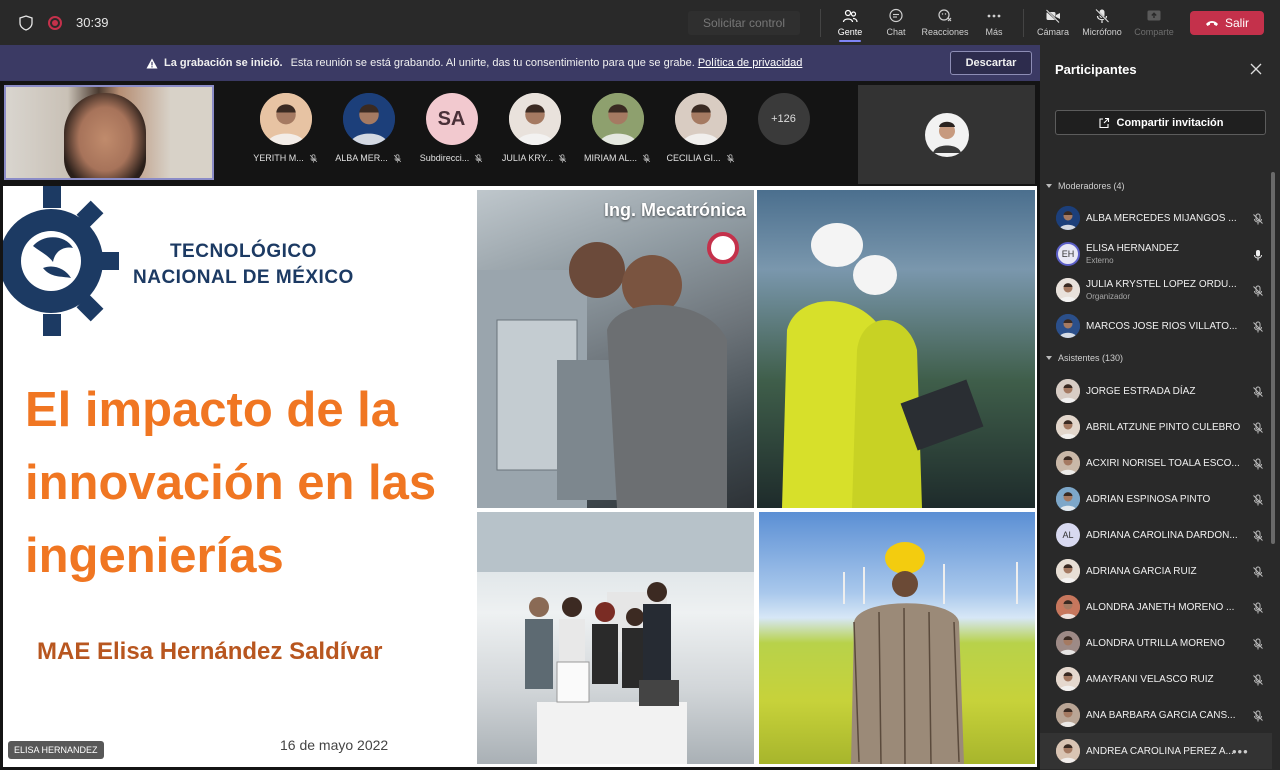  I want to click on people-button: Gente, so click(850, 22).